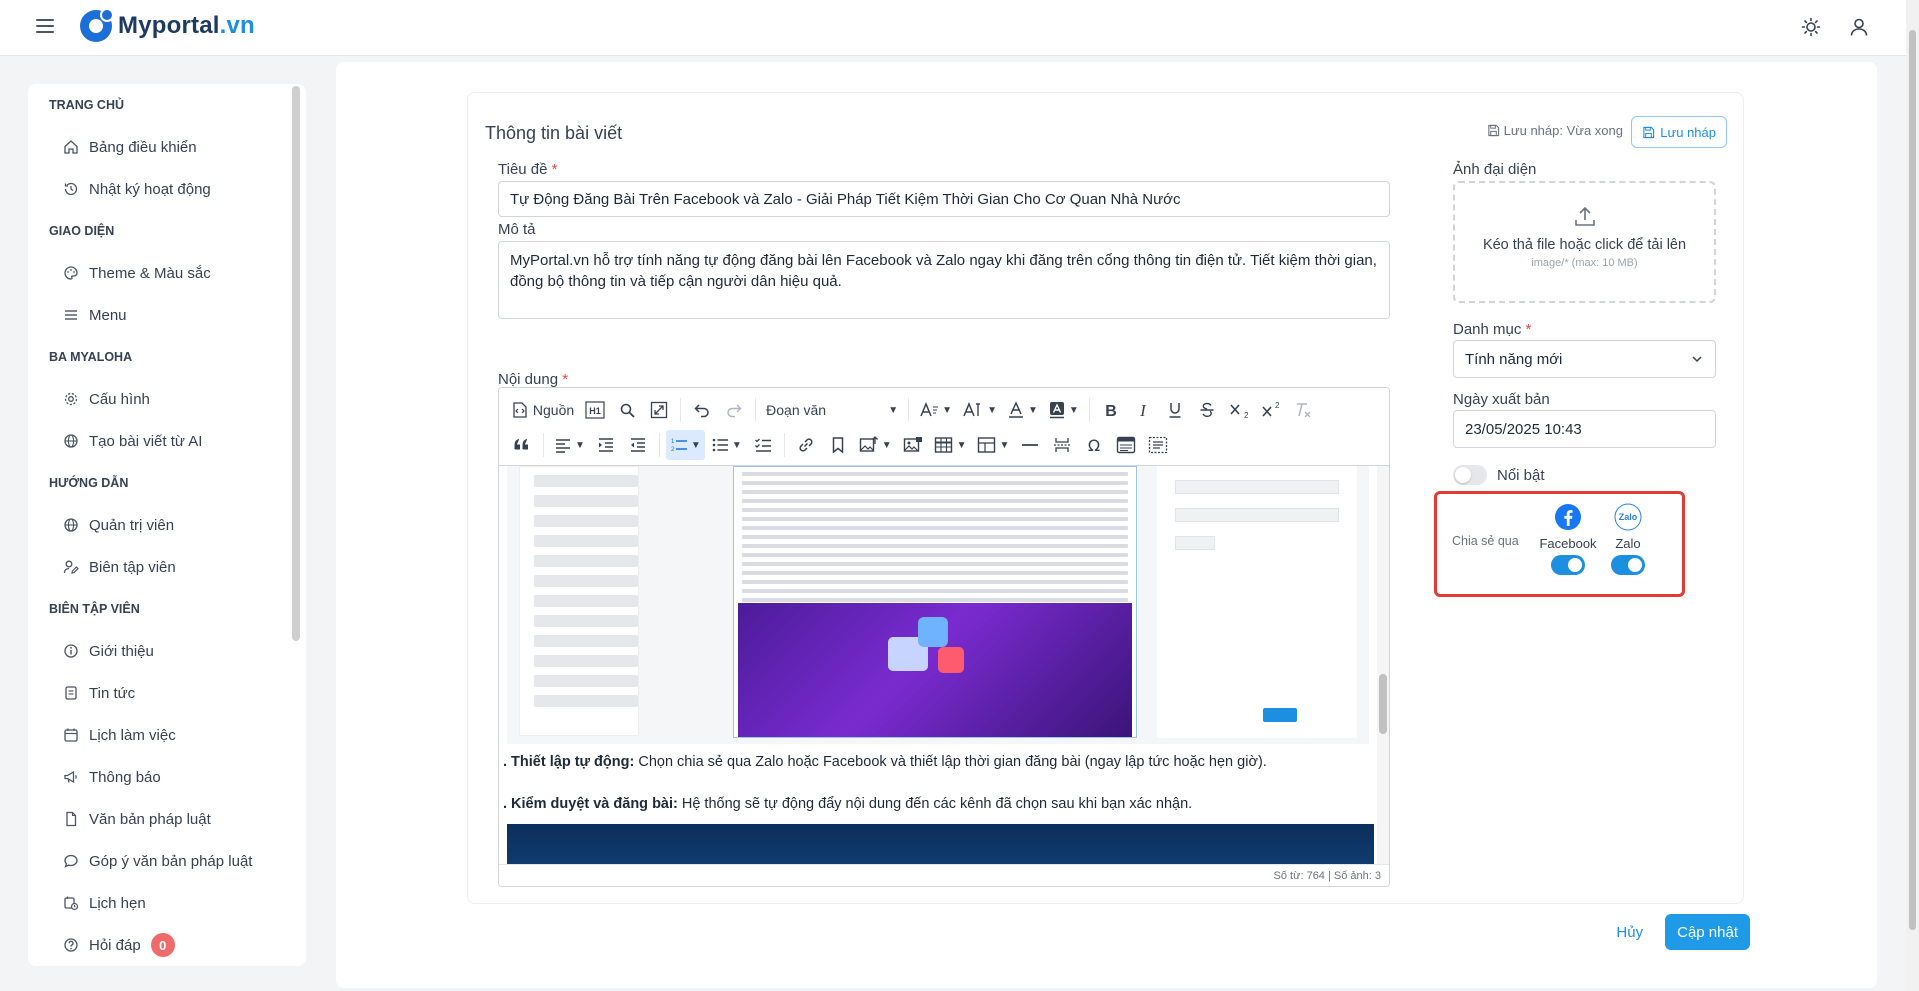 The image size is (1919, 991). I want to click on indent-button, so click(606, 445).